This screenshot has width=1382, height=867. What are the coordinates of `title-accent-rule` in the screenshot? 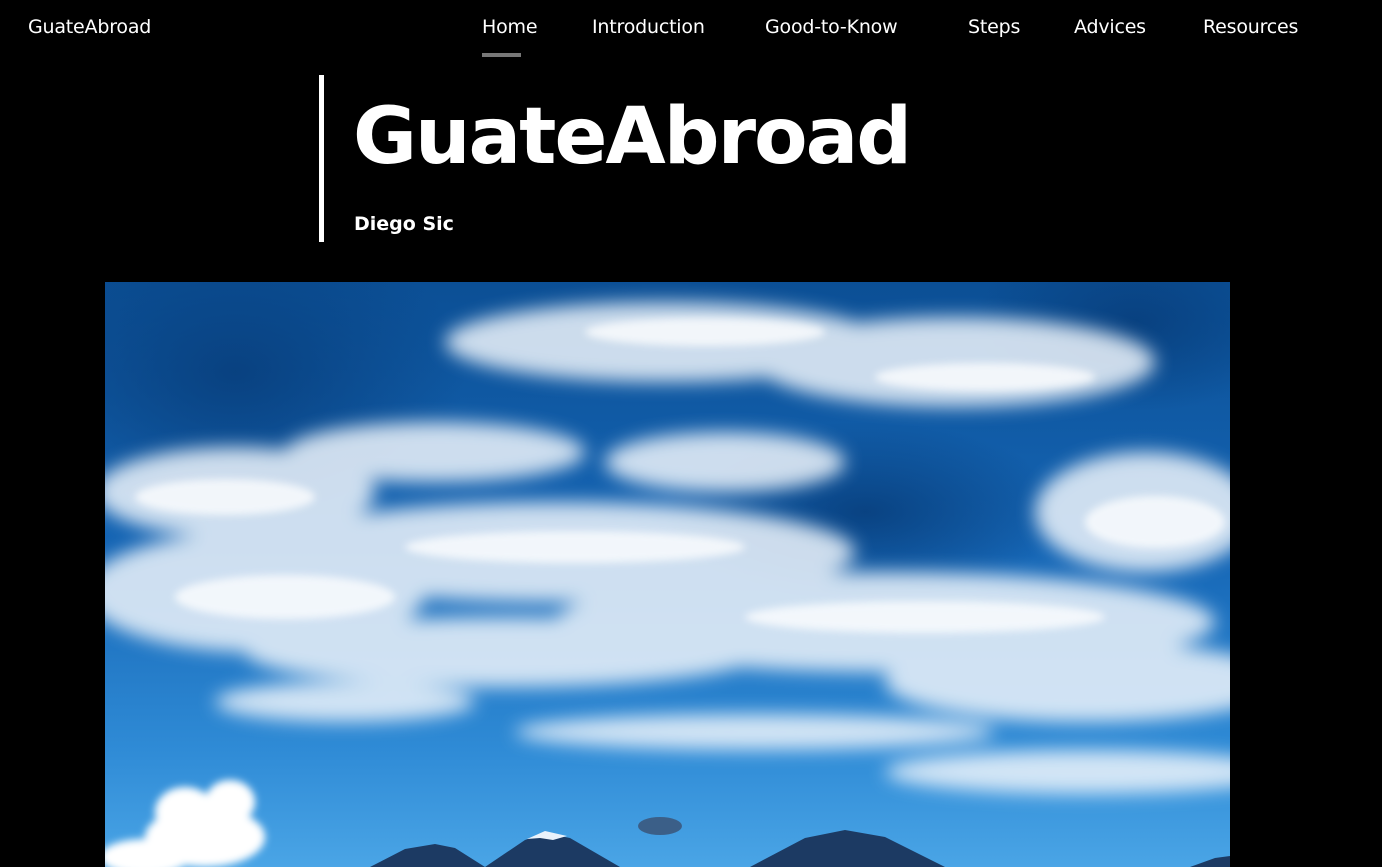 It's located at (321, 158).